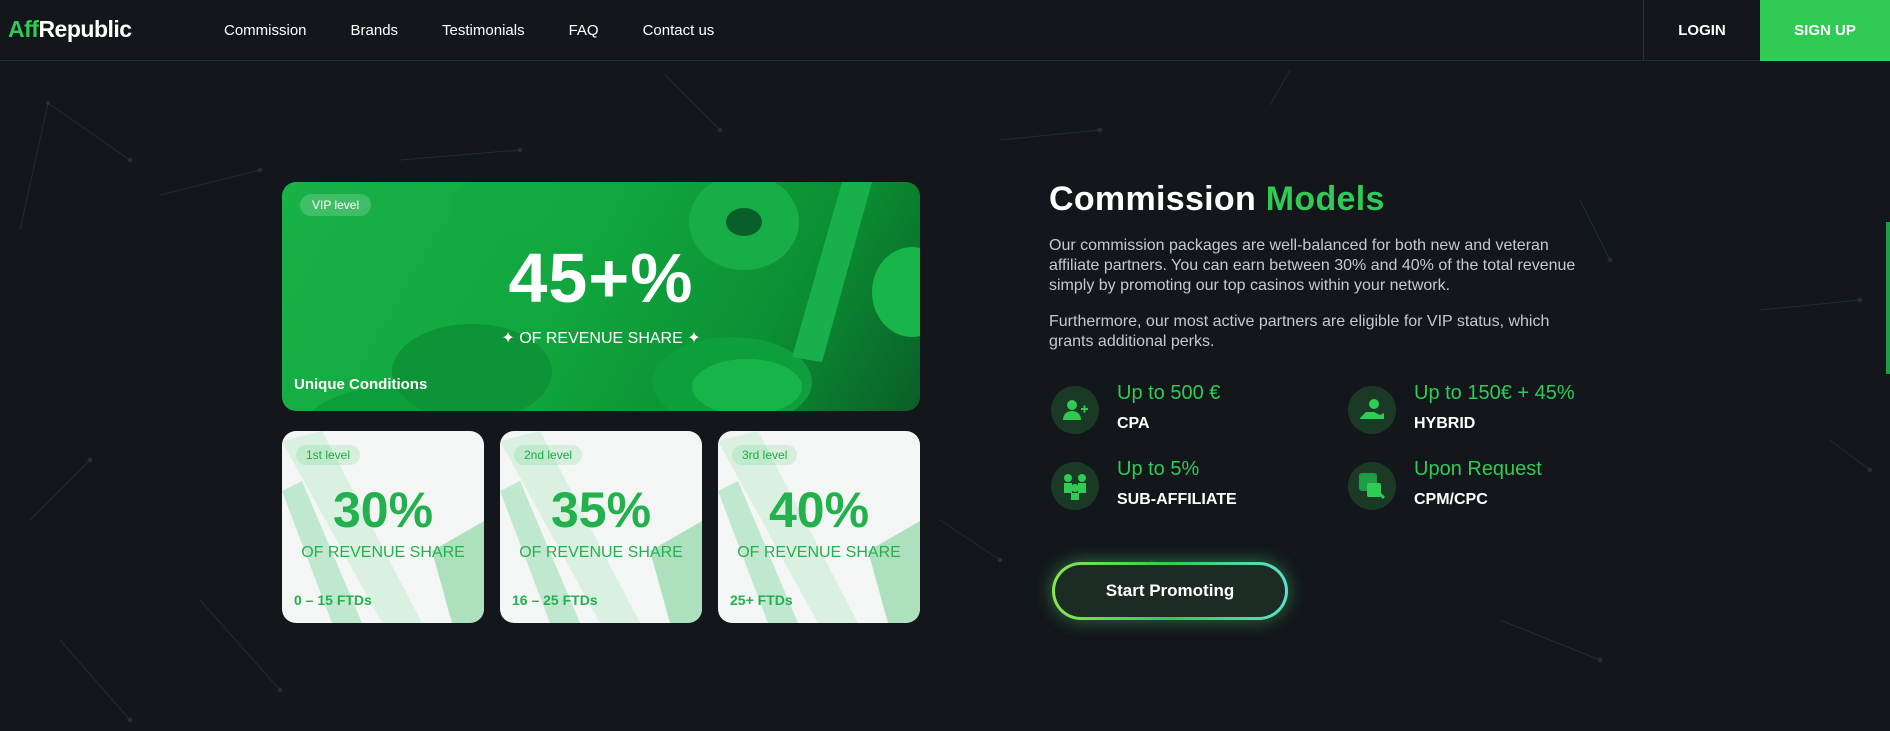  Describe the element at coordinates (765, 455) in the screenshot. I see `level-tag: 3rd level` at that location.